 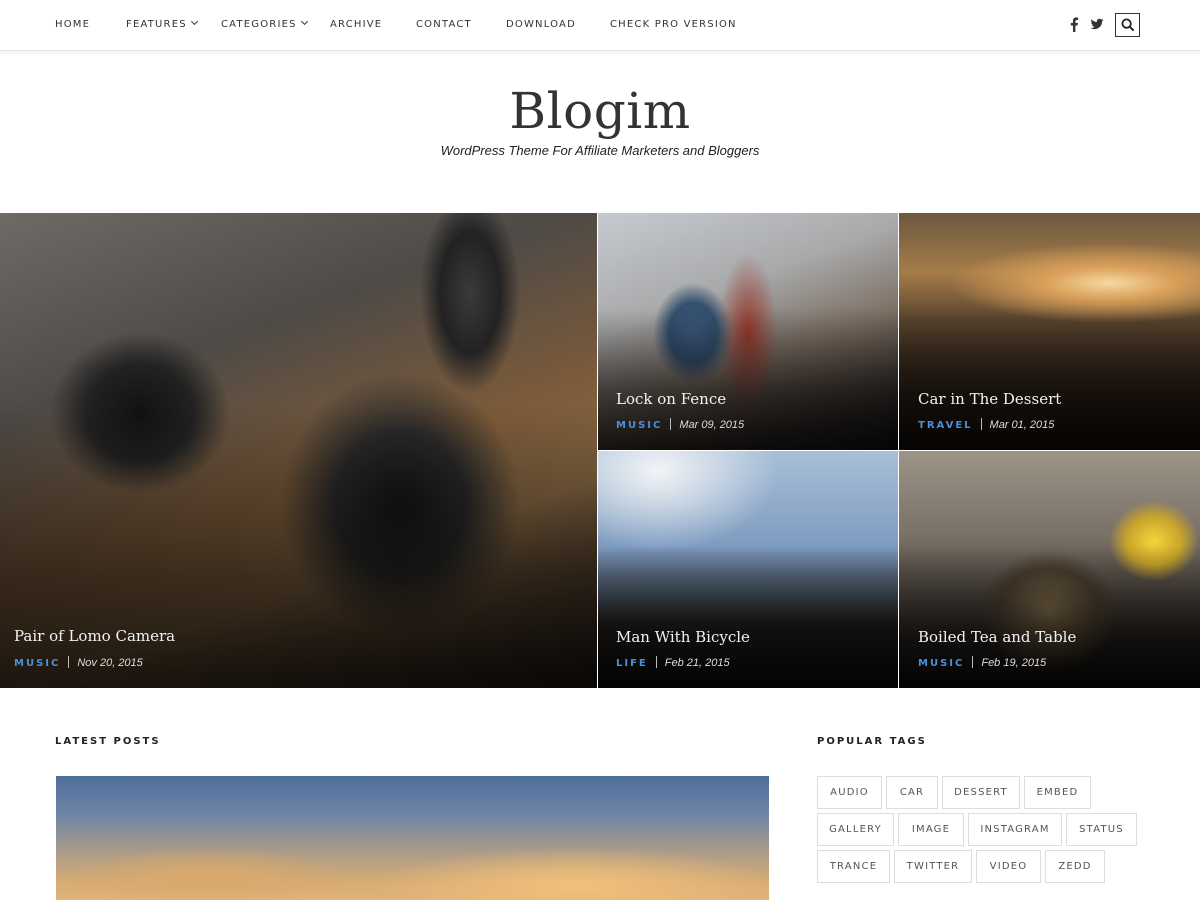 I want to click on tag-dessert: DESSERT, so click(x=981, y=792).